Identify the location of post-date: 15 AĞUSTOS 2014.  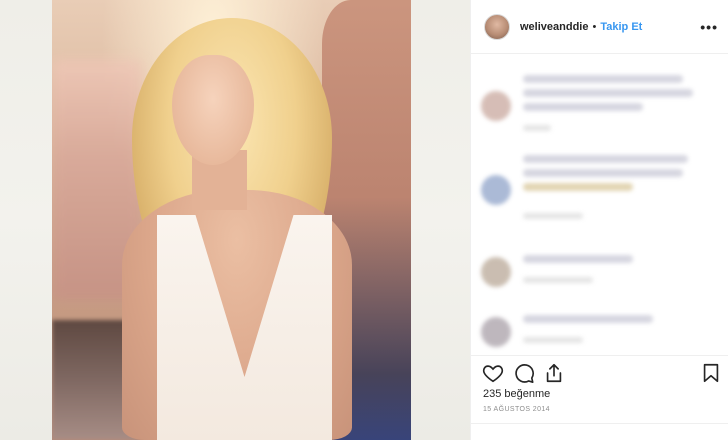
(516, 409).